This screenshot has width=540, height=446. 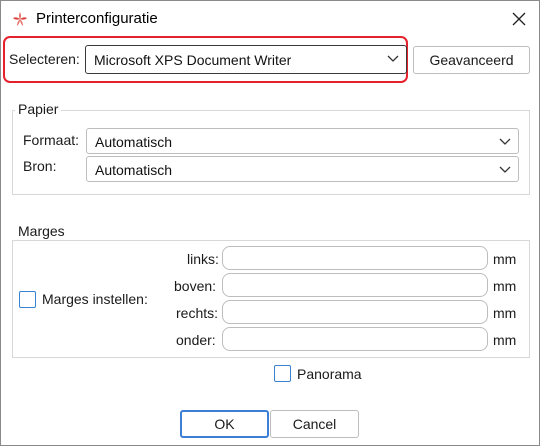 What do you see at coordinates (44, 59) in the screenshot?
I see `printer-select-label: Selecteren:` at bounding box center [44, 59].